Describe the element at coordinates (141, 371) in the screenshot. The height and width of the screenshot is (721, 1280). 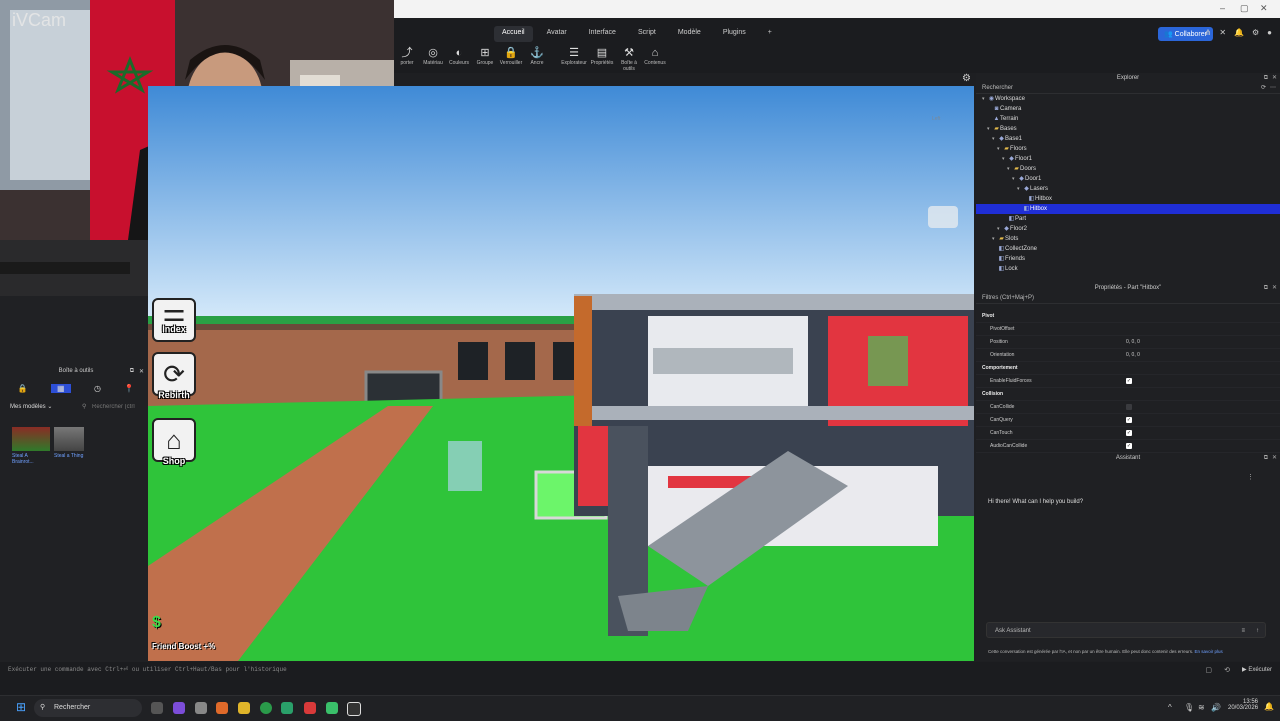
I see `close-toolbox-icon: ✕` at that location.